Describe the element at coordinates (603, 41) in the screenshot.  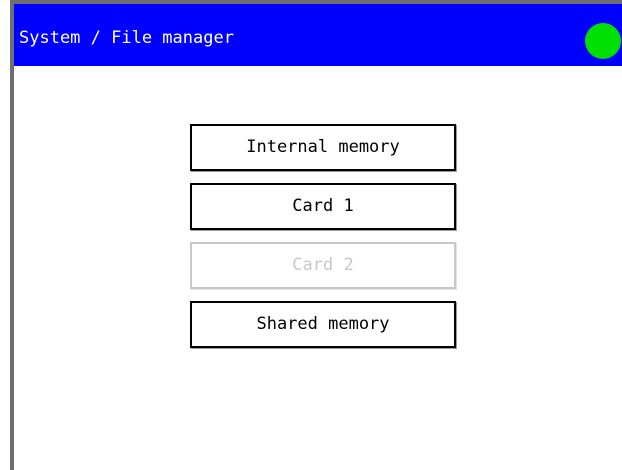
I see `status-indicator-icon` at that location.